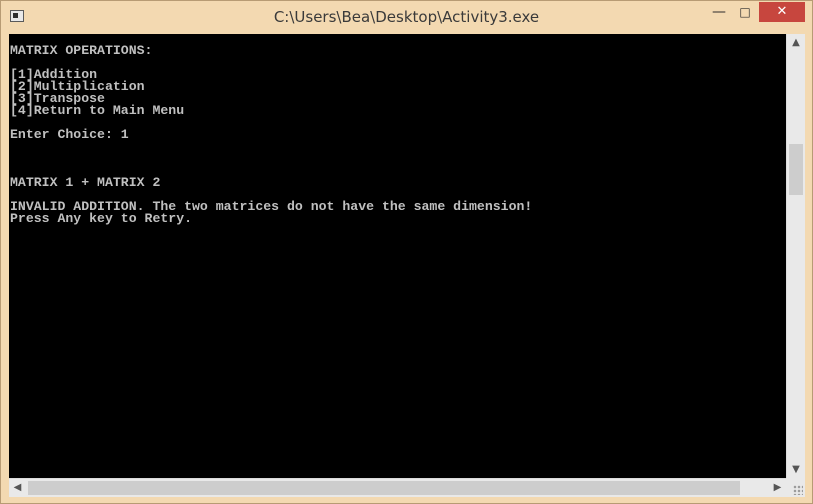 The width and height of the screenshot is (813, 504). I want to click on chevron-left-icon: ◀, so click(17, 488).